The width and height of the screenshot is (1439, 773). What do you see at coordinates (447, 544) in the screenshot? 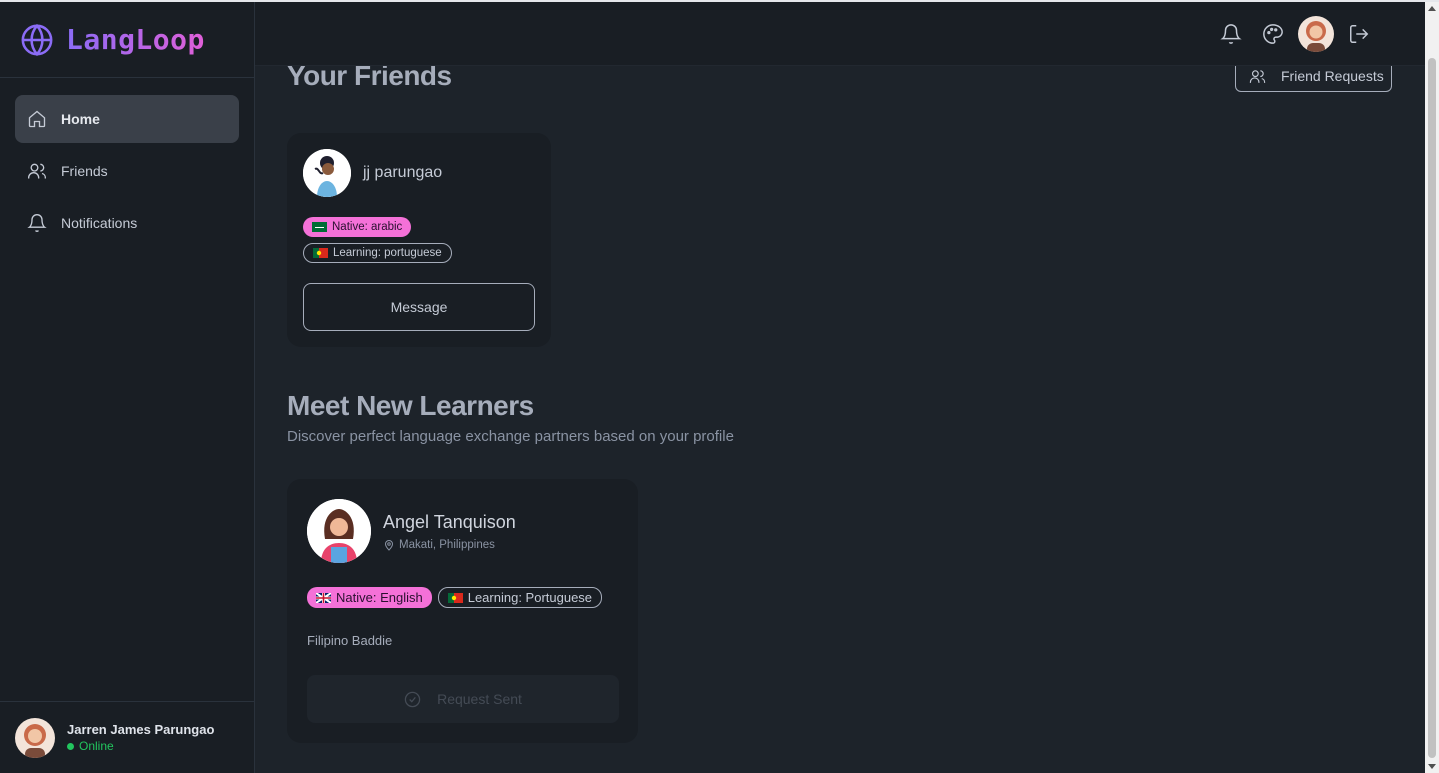
I see `learner-location-text: Makati, Philippines` at bounding box center [447, 544].